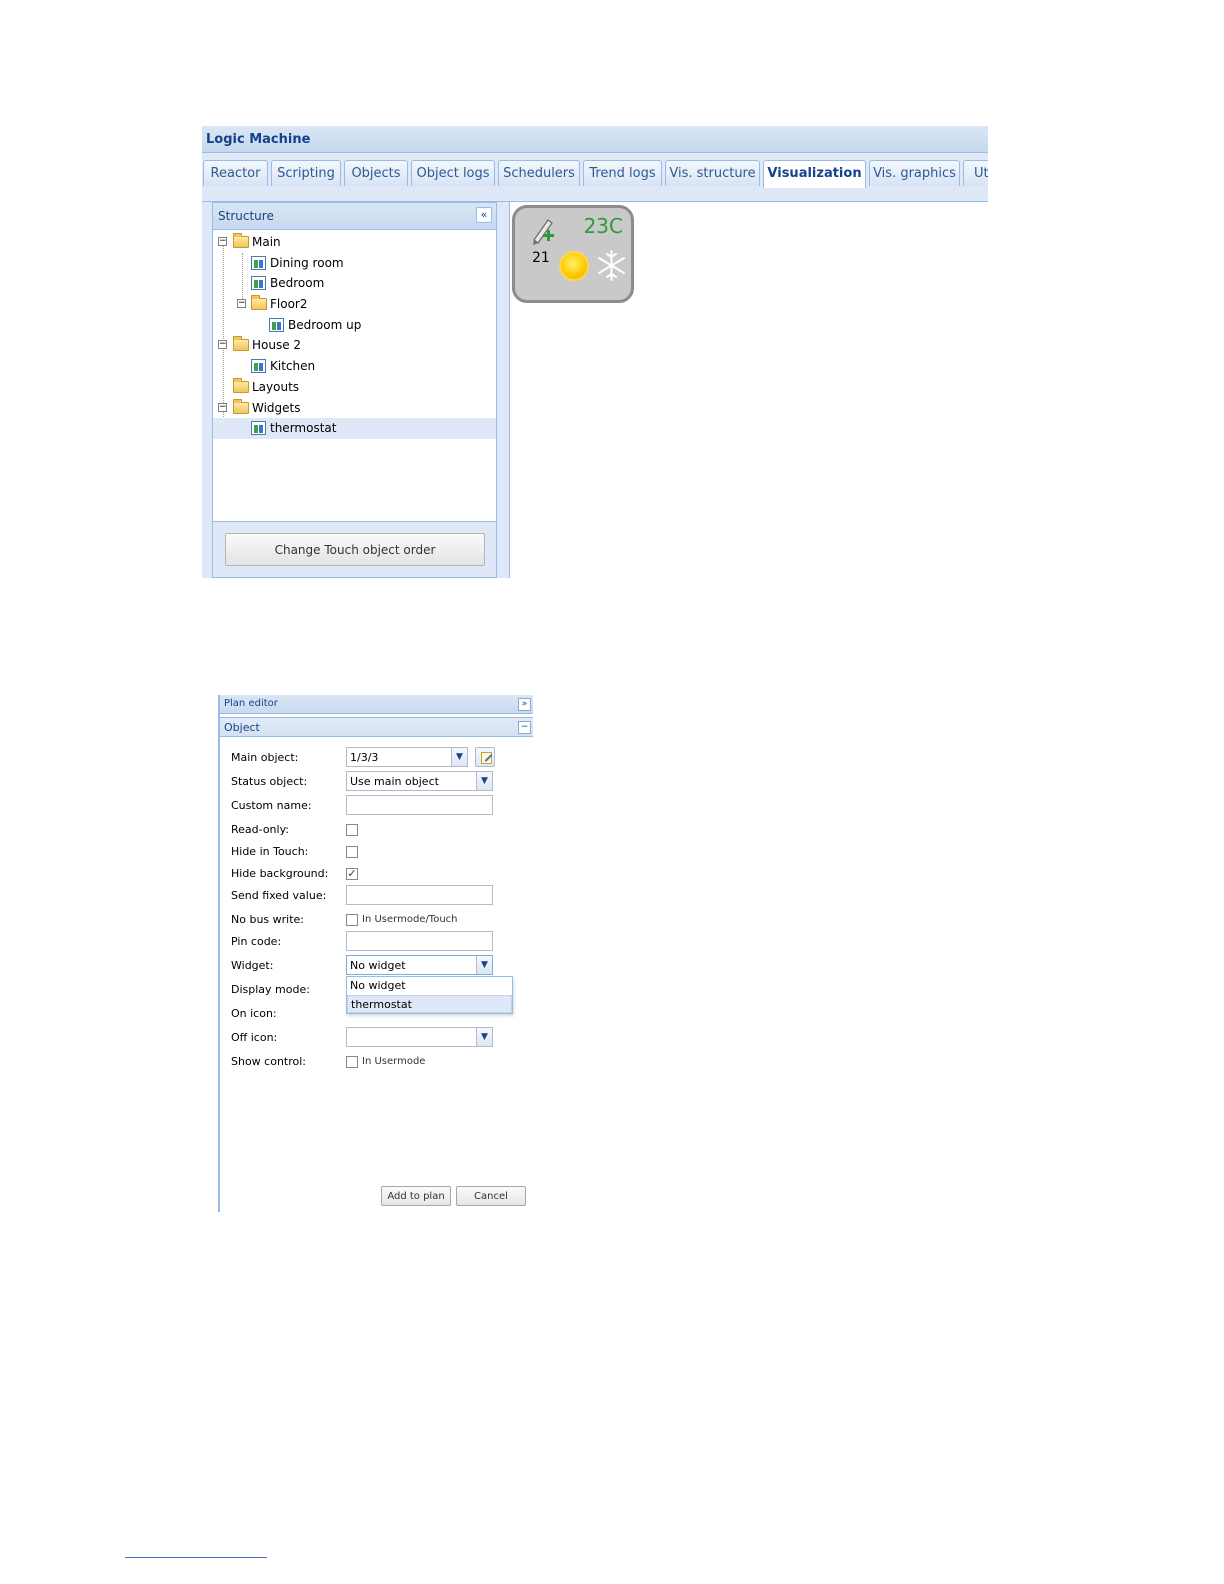 Image resolution: width=1224 pixels, height=1584 pixels. Describe the element at coordinates (429, 986) in the screenshot. I see `widget-option: No widget` at that location.